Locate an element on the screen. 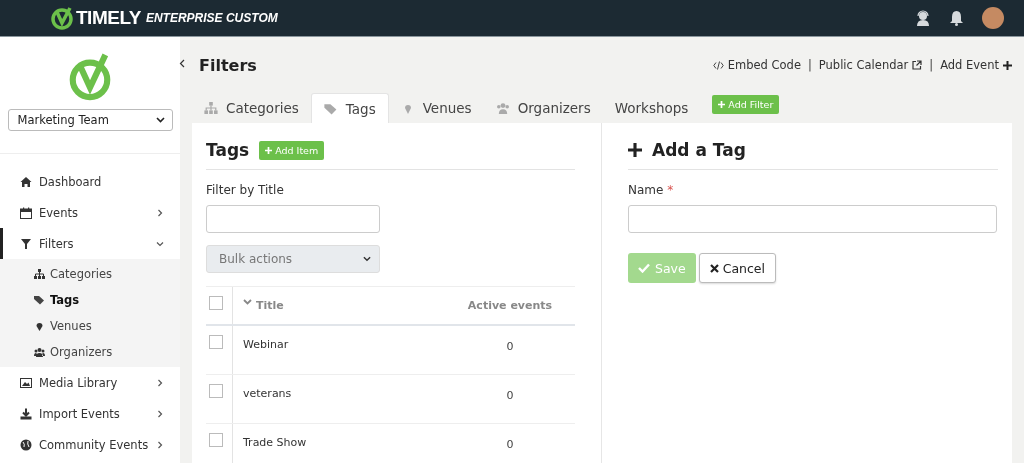 The height and width of the screenshot is (463, 1024). calendar-icon is located at coordinates (26, 212).